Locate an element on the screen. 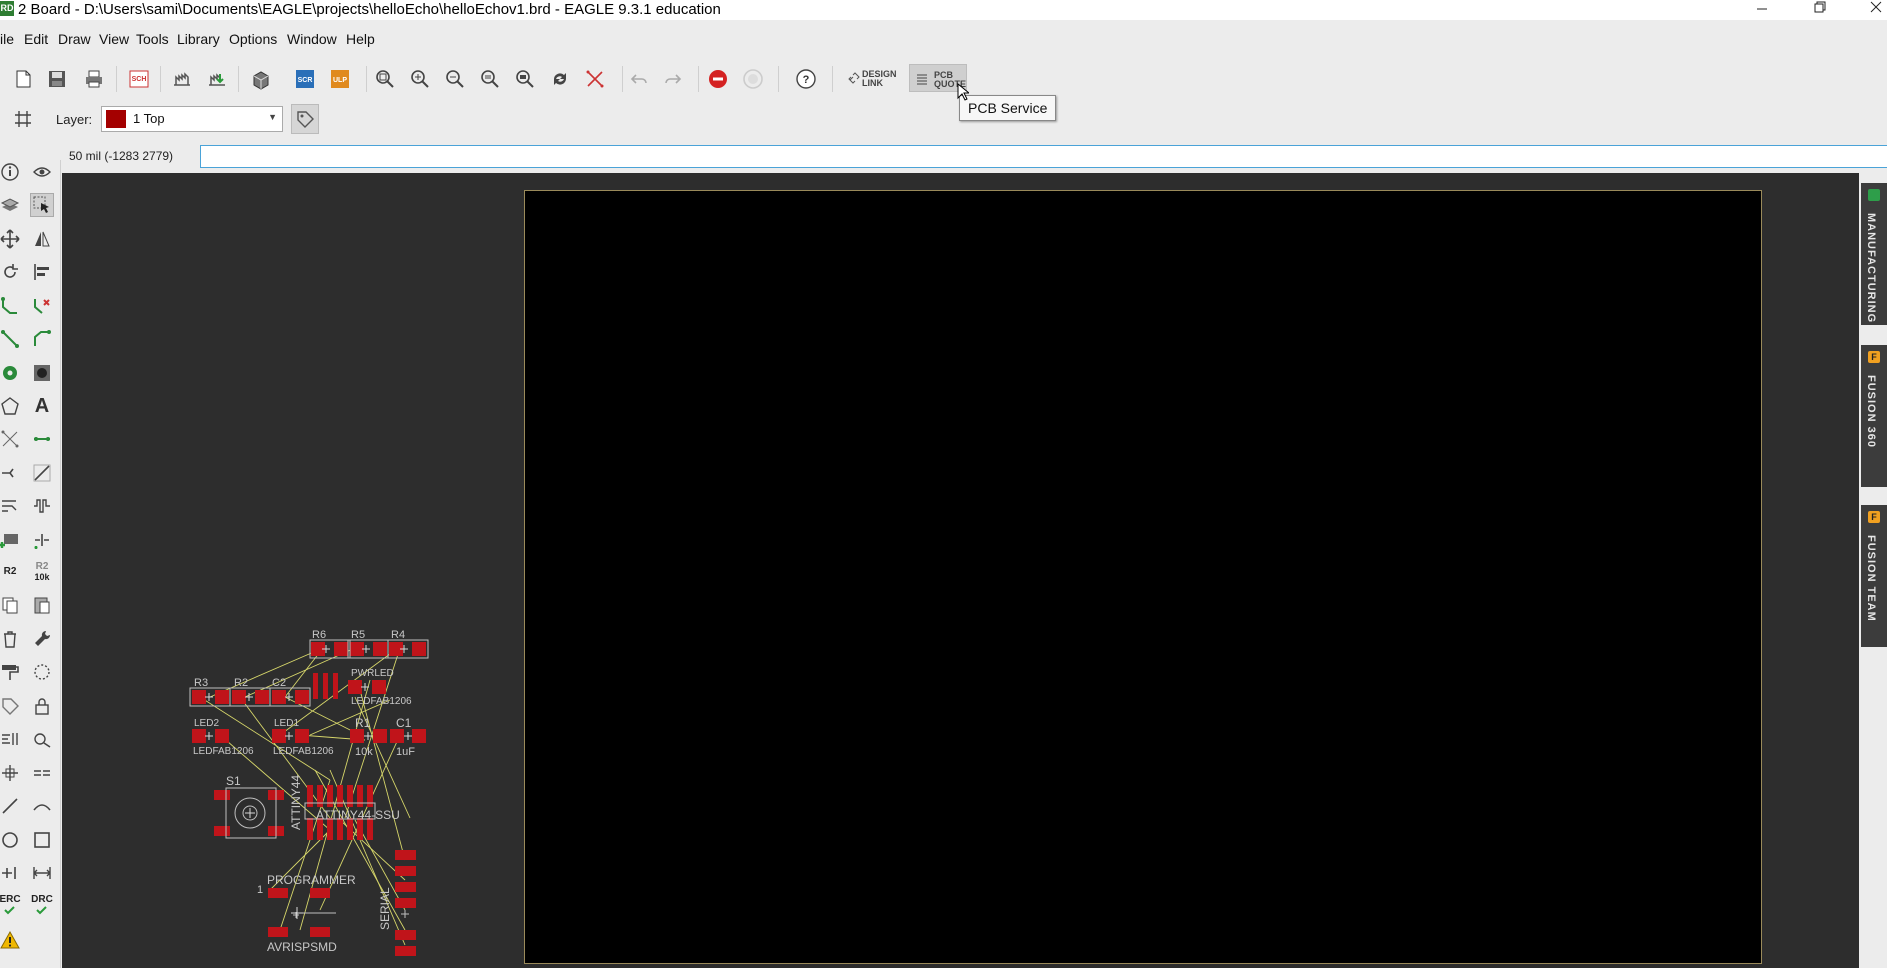 This screenshot has width=1887, height=968. add-tool is located at coordinates (11, 540).